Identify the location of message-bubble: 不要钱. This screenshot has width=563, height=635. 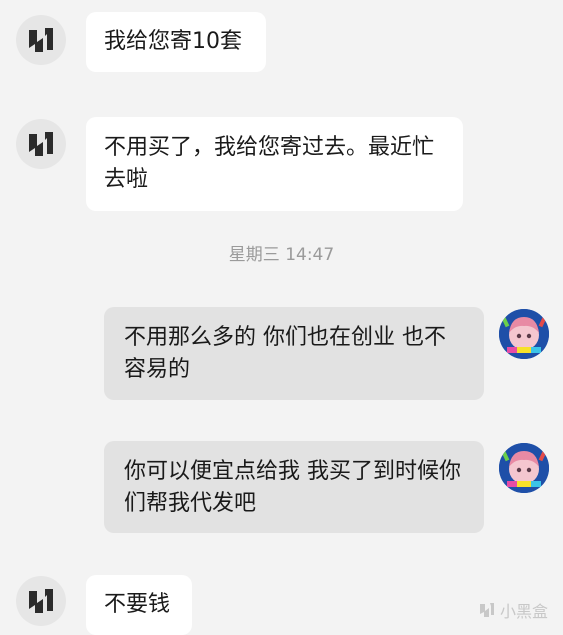
(139, 605).